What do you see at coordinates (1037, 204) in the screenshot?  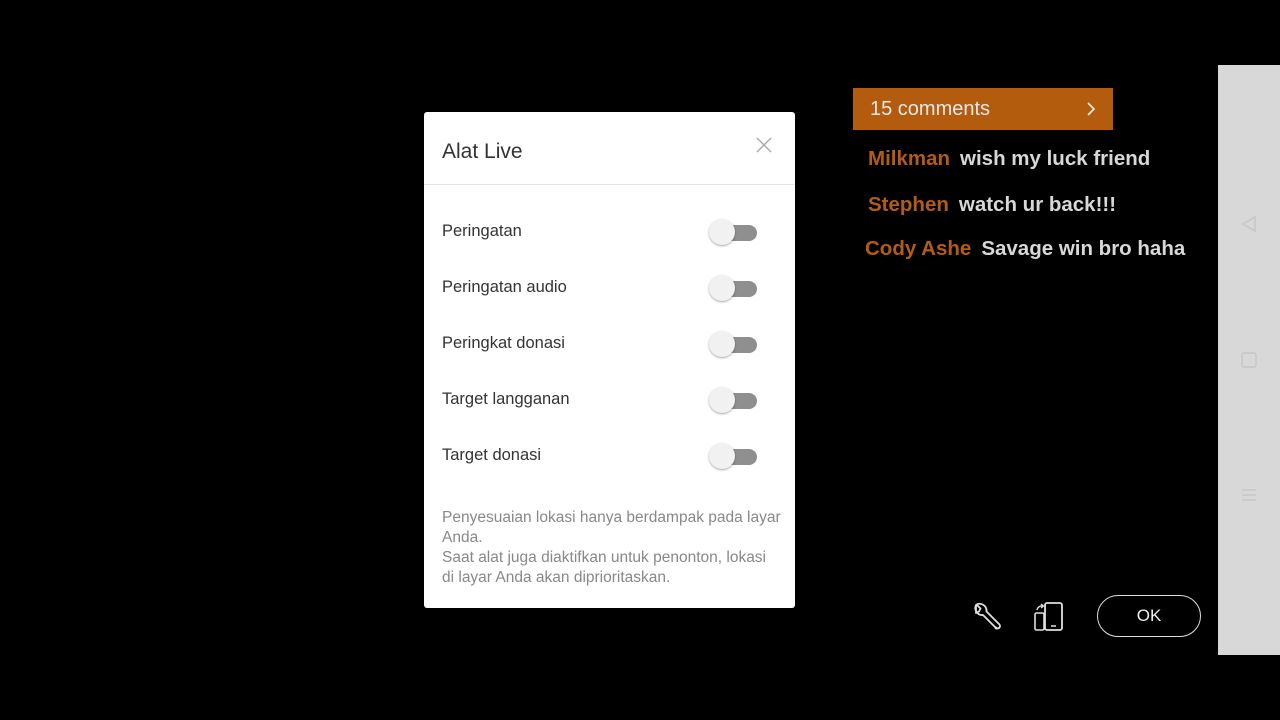 I see `comment-text: watch ur back!!!` at bounding box center [1037, 204].